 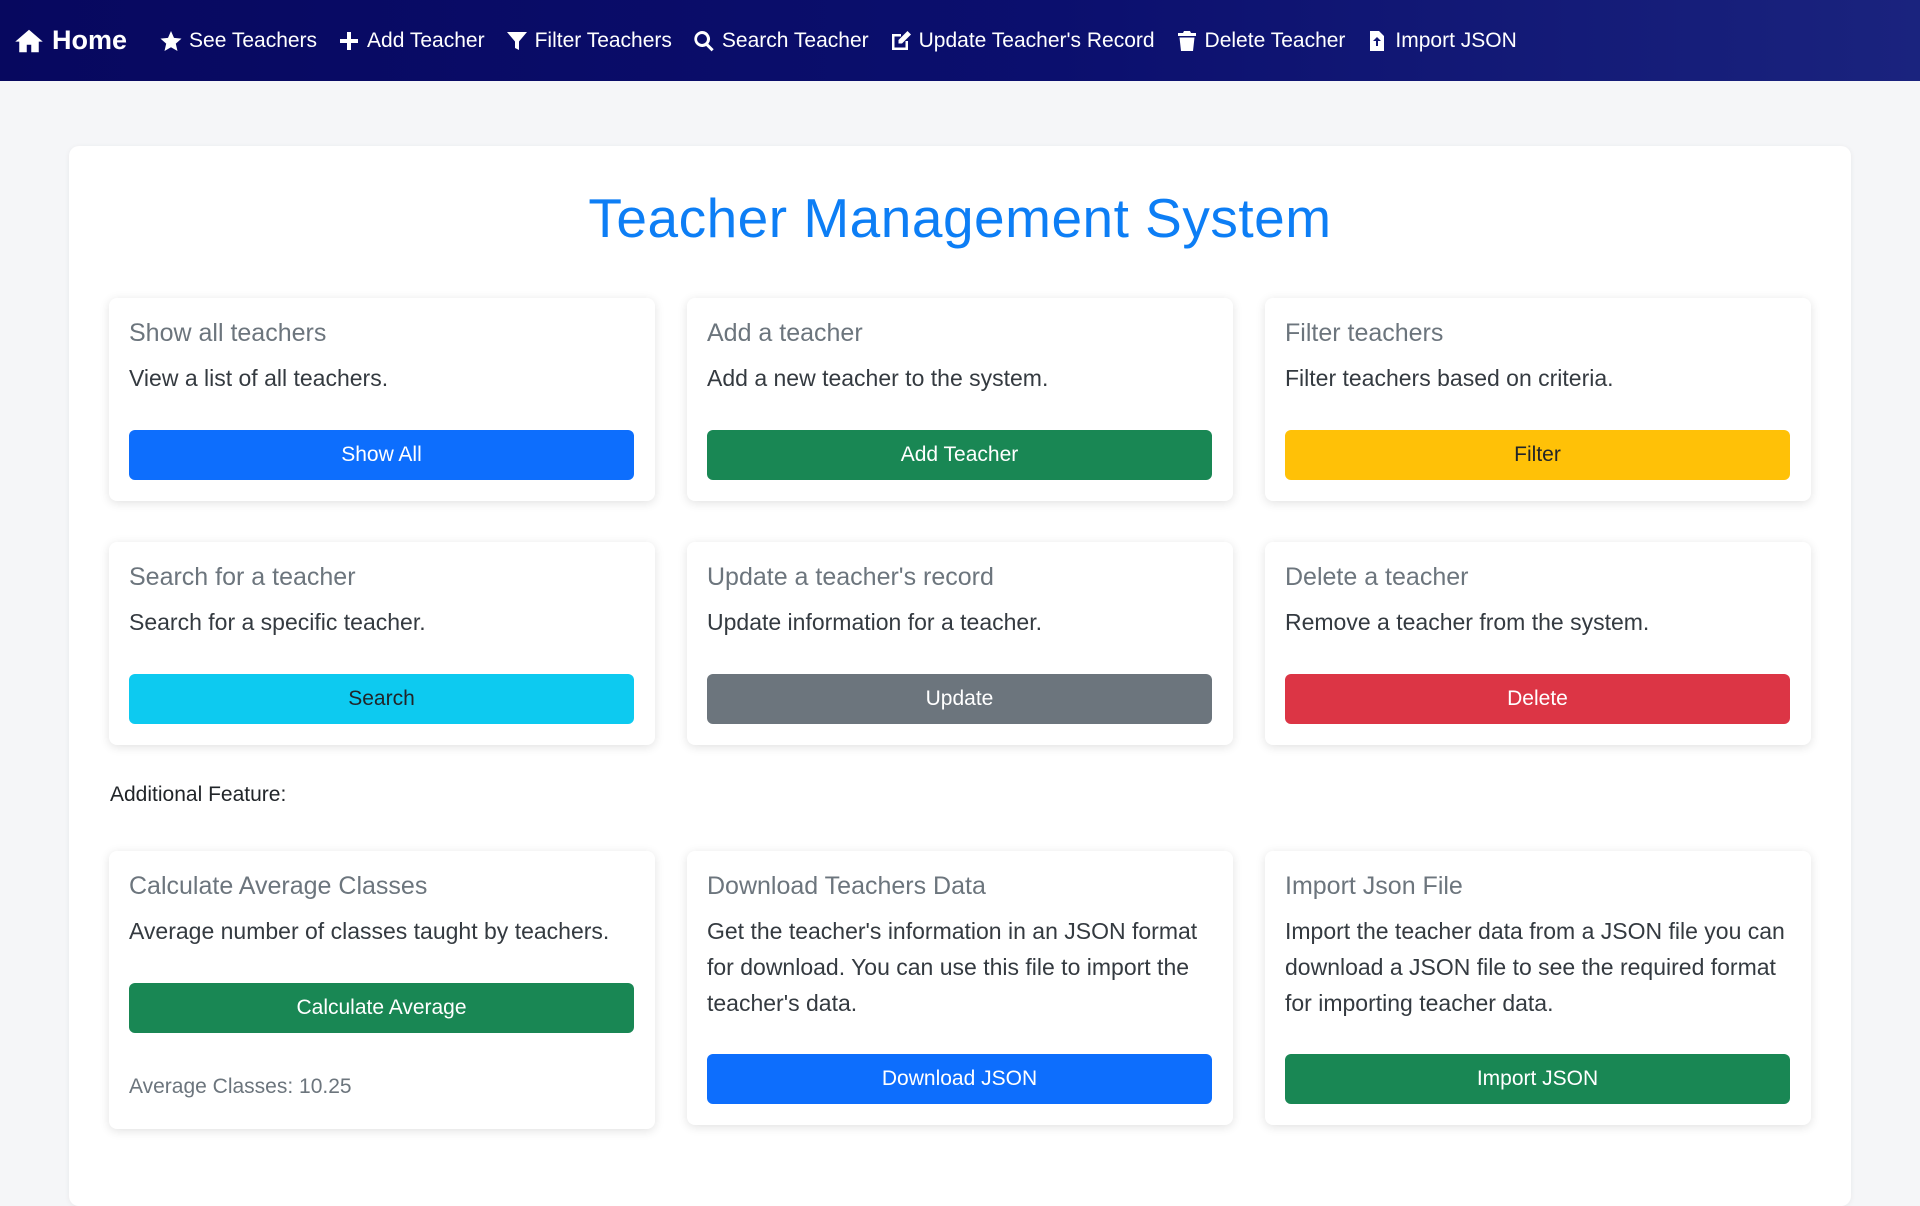 What do you see at coordinates (795, 40) in the screenshot?
I see `nav-item-label: Search Teacher` at bounding box center [795, 40].